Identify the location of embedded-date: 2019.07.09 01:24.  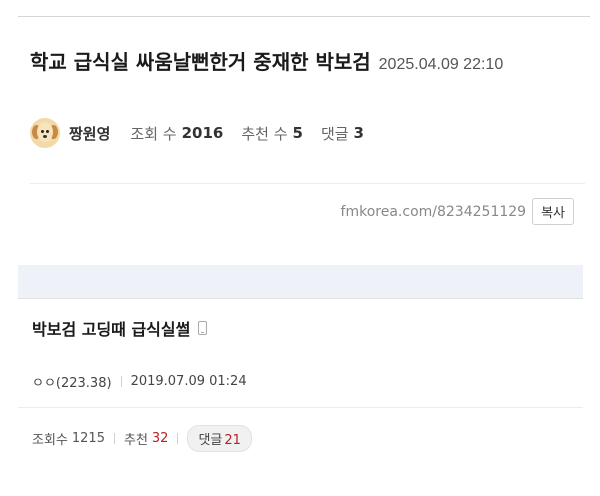
(188, 381).